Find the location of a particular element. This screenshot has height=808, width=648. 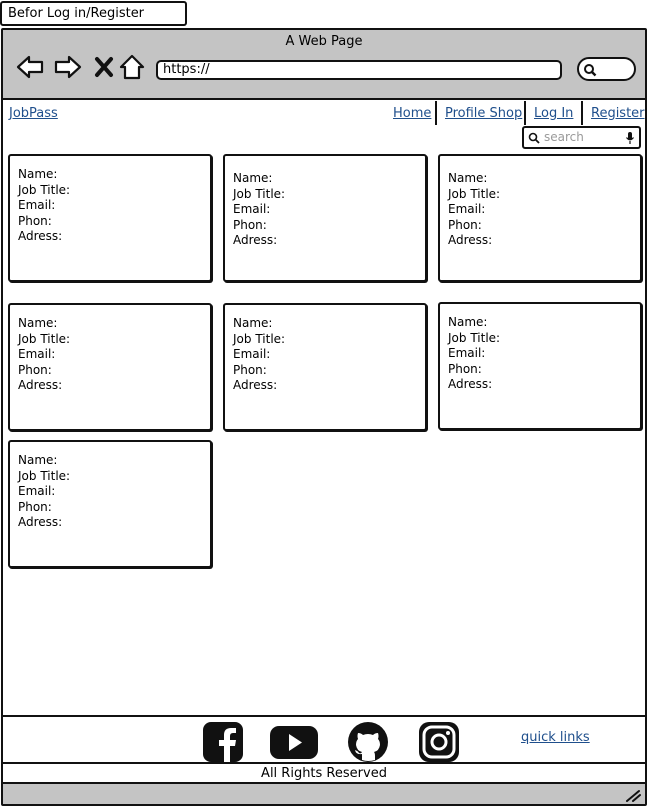

browser-status-bar is located at coordinates (324, 793).